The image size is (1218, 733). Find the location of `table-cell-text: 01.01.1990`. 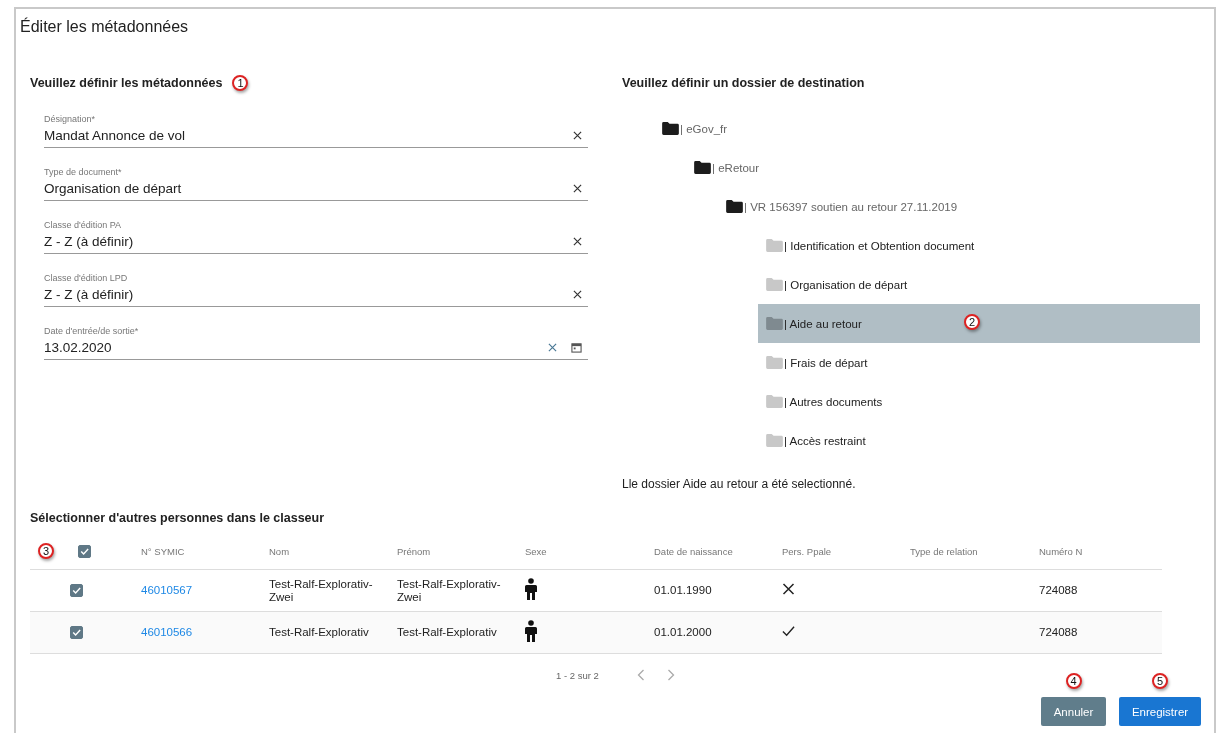

table-cell-text: 01.01.1990 is located at coordinates (683, 590).